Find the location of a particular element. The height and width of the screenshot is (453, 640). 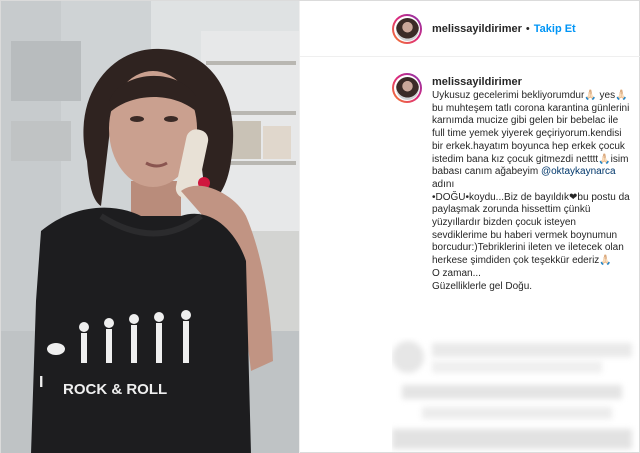

shirt-text: ROCK & ROLL is located at coordinates (115, 389).